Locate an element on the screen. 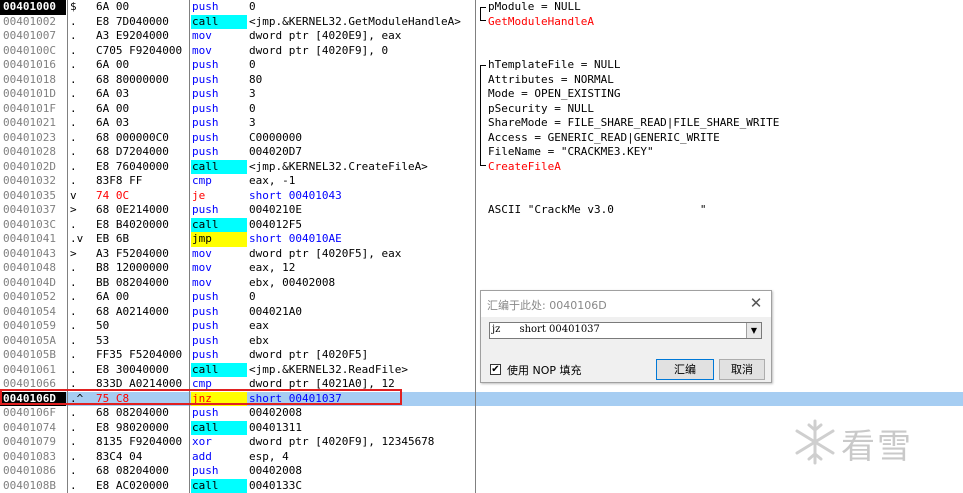 The image size is (963, 493). address-cell: 0040104D is located at coordinates (33, 283).